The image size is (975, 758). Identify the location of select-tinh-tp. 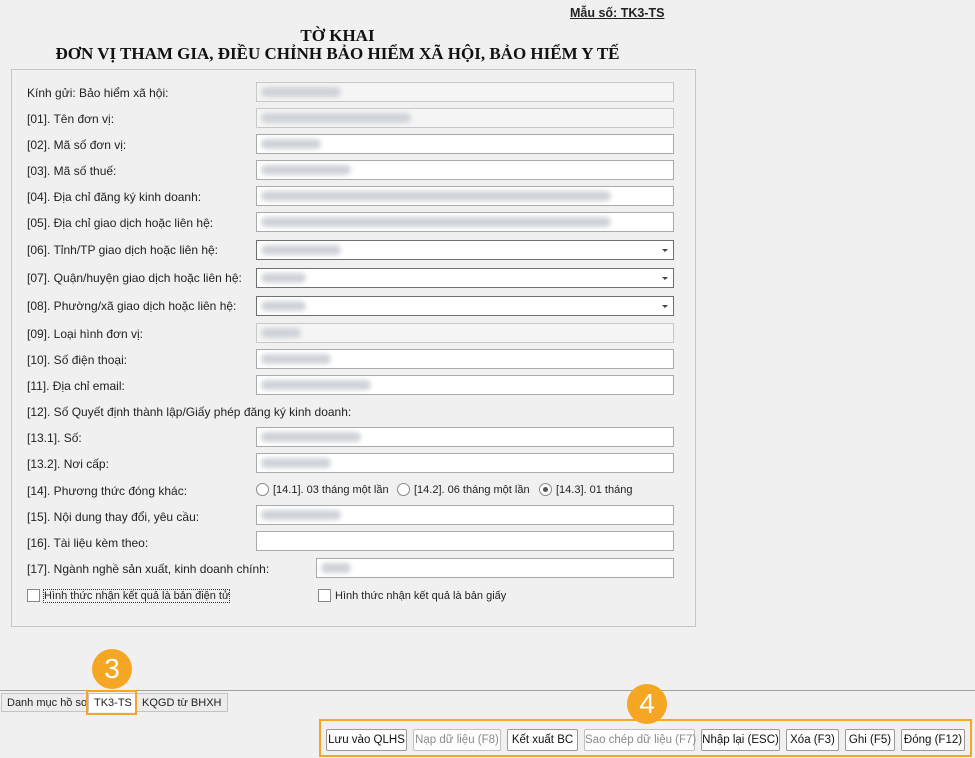
(465, 250).